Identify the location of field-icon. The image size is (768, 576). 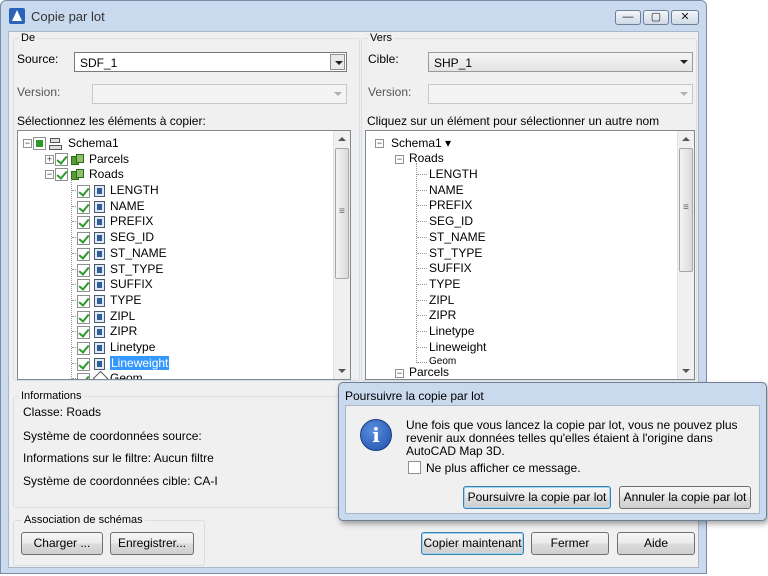
(99, 191).